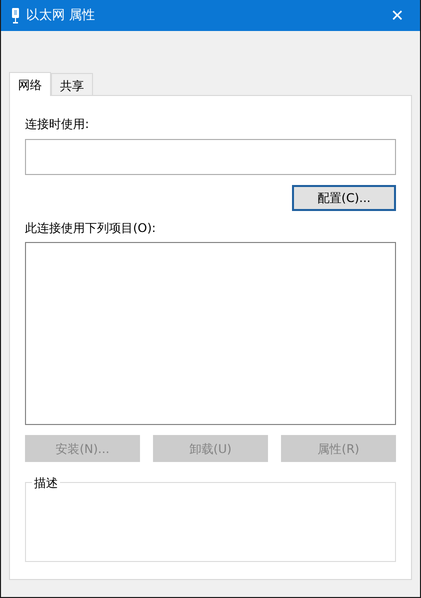  Describe the element at coordinates (30, 84) in the screenshot. I see `tab: 网络` at that location.